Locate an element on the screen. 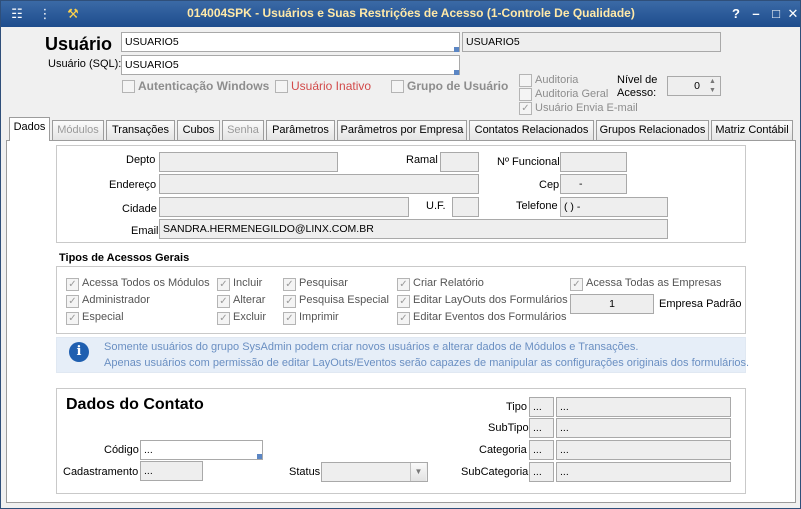 This screenshot has width=801, height=509. codigo-label: Código is located at coordinates (121, 450).